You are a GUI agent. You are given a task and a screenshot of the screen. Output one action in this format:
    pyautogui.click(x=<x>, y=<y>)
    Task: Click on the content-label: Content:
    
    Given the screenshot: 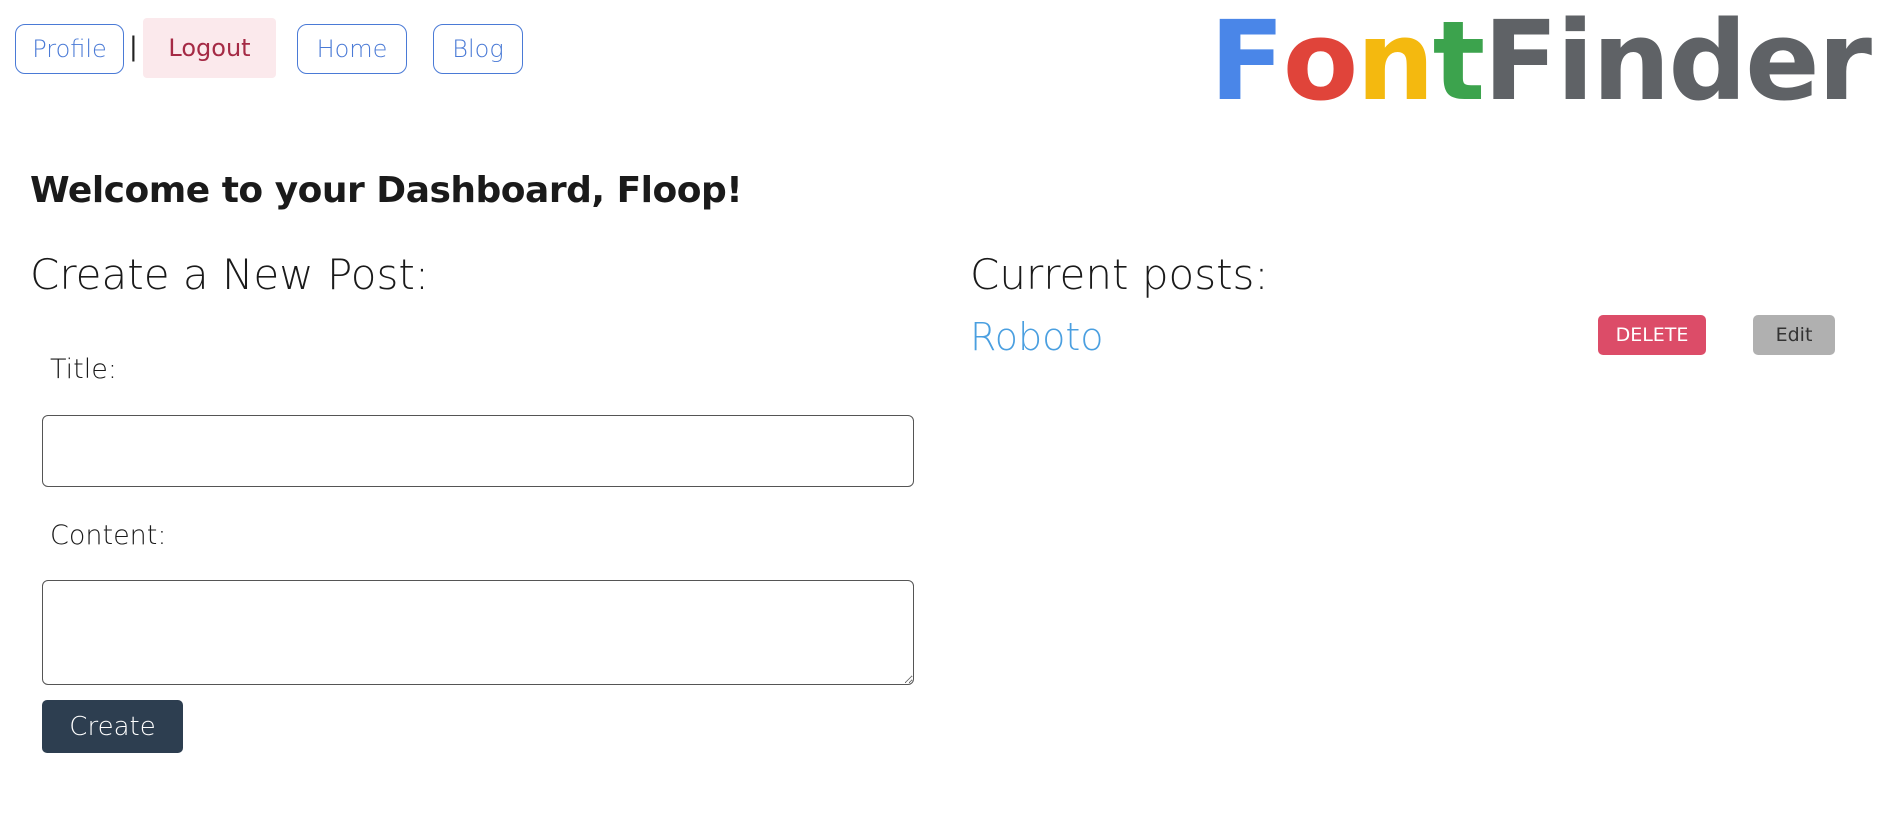 What is the action you would take?
    pyautogui.click(x=108, y=535)
    